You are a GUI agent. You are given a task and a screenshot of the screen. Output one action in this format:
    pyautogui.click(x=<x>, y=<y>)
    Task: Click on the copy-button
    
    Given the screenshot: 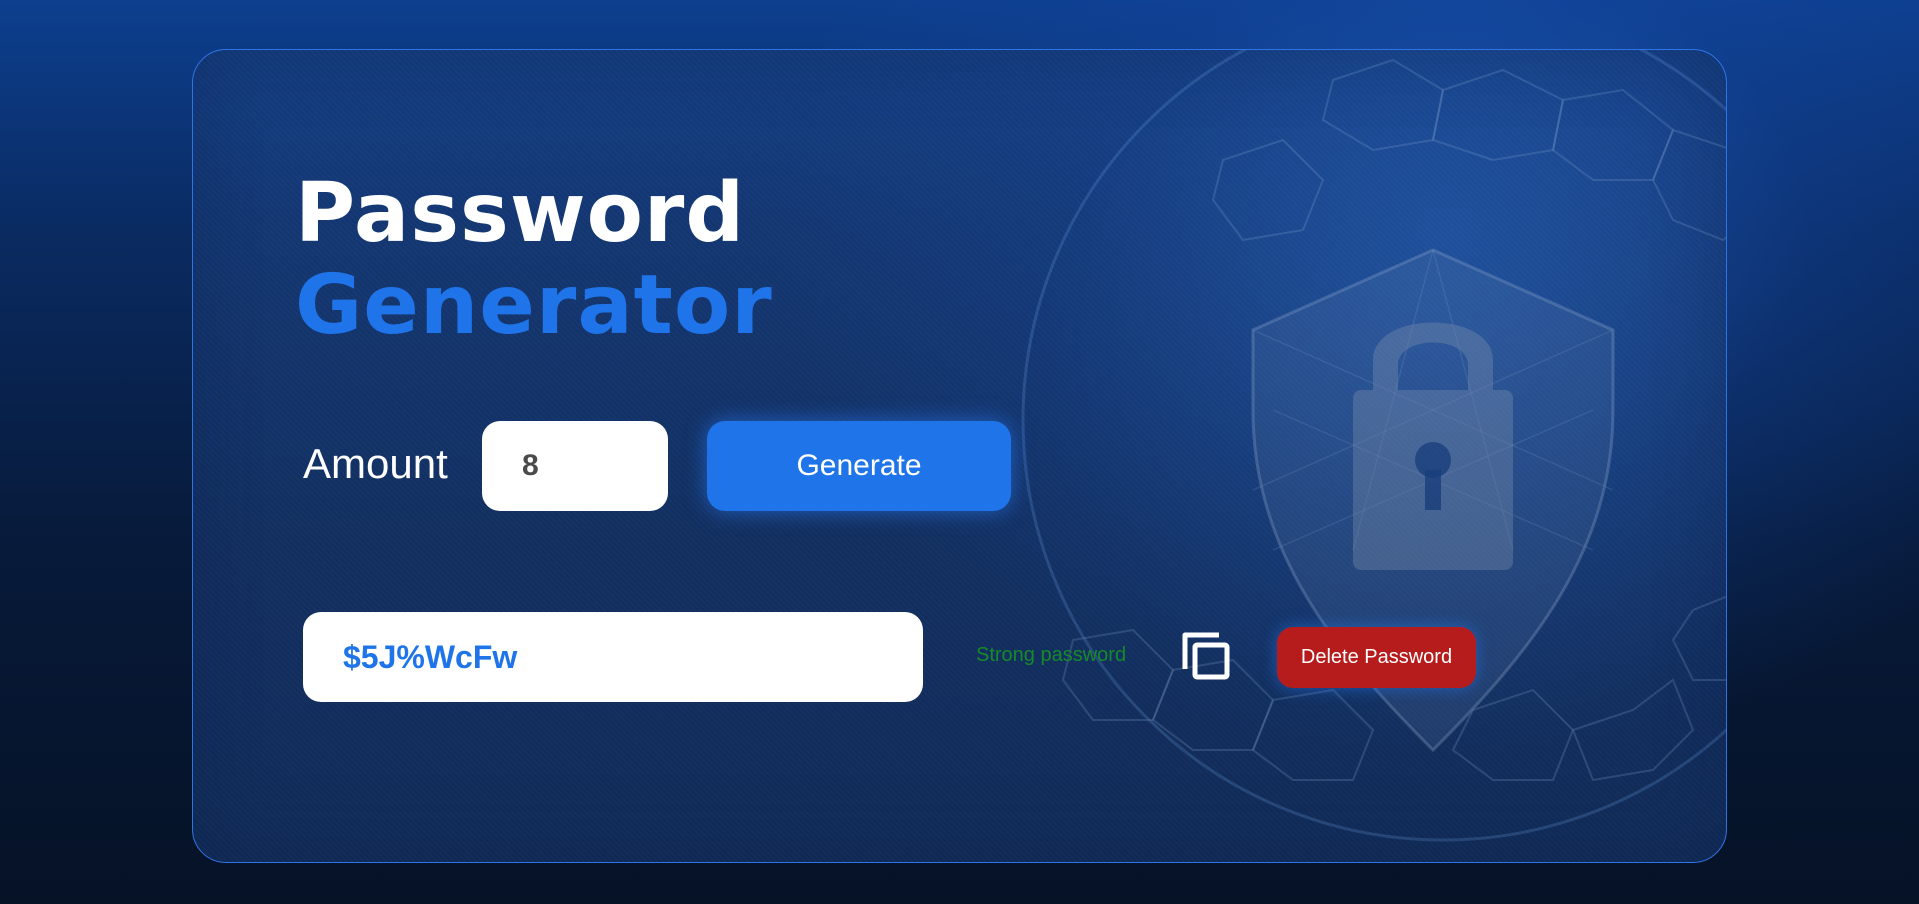 What is the action you would take?
    pyautogui.click(x=1207, y=657)
    